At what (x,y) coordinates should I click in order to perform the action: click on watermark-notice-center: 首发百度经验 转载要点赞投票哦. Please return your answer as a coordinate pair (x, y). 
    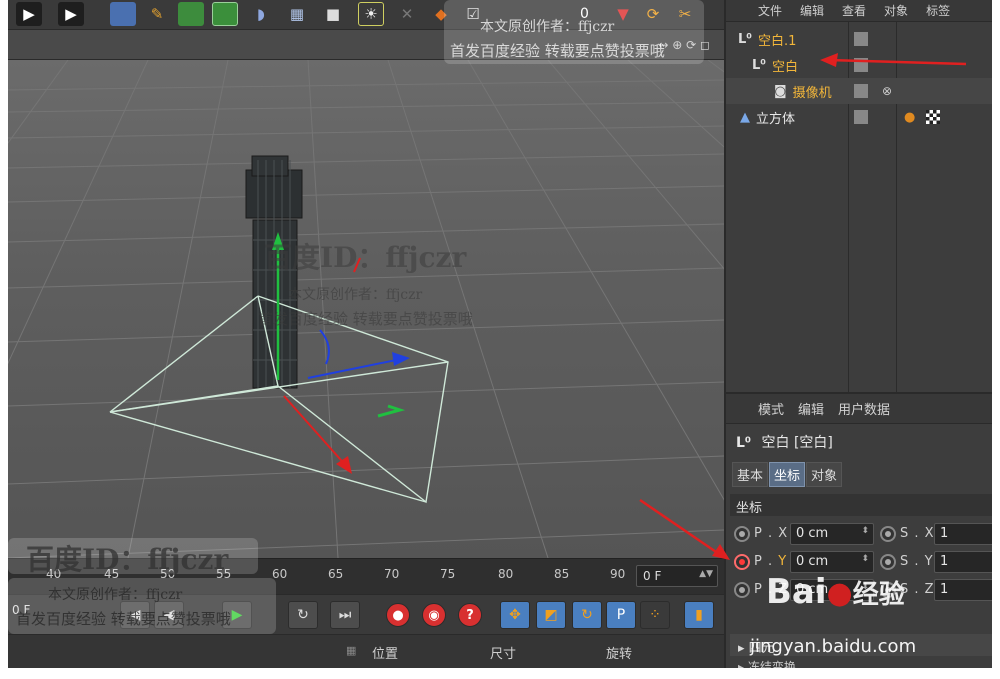
    Looking at the image, I should click on (365, 319).